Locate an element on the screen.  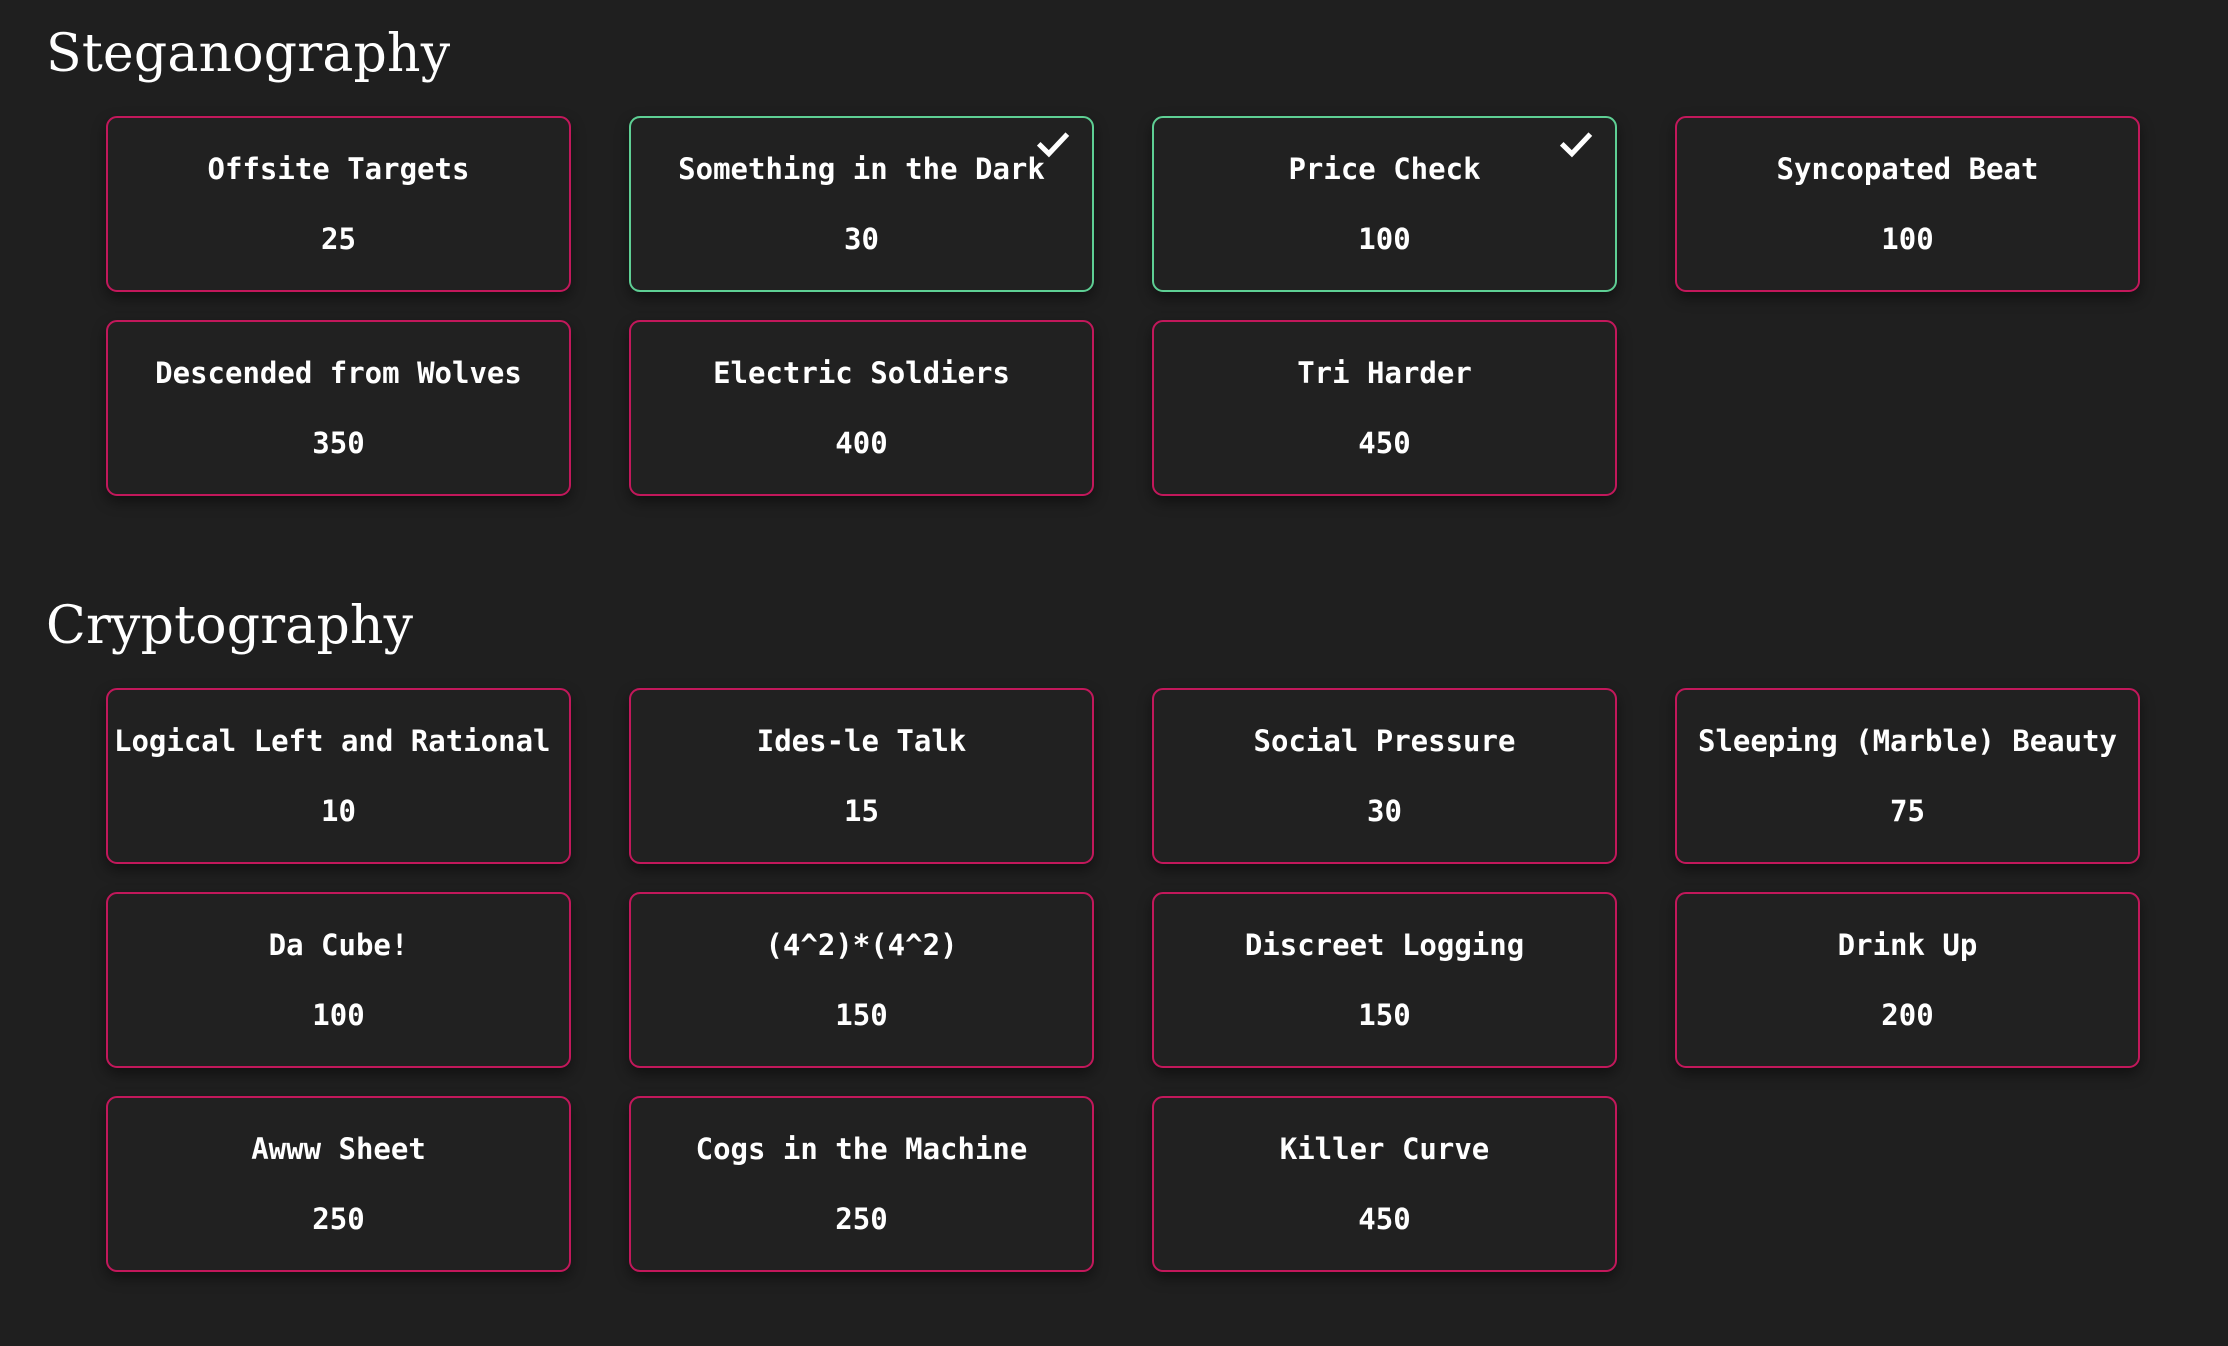
section-title-steganography: Steganography is located at coordinates (248, 54).